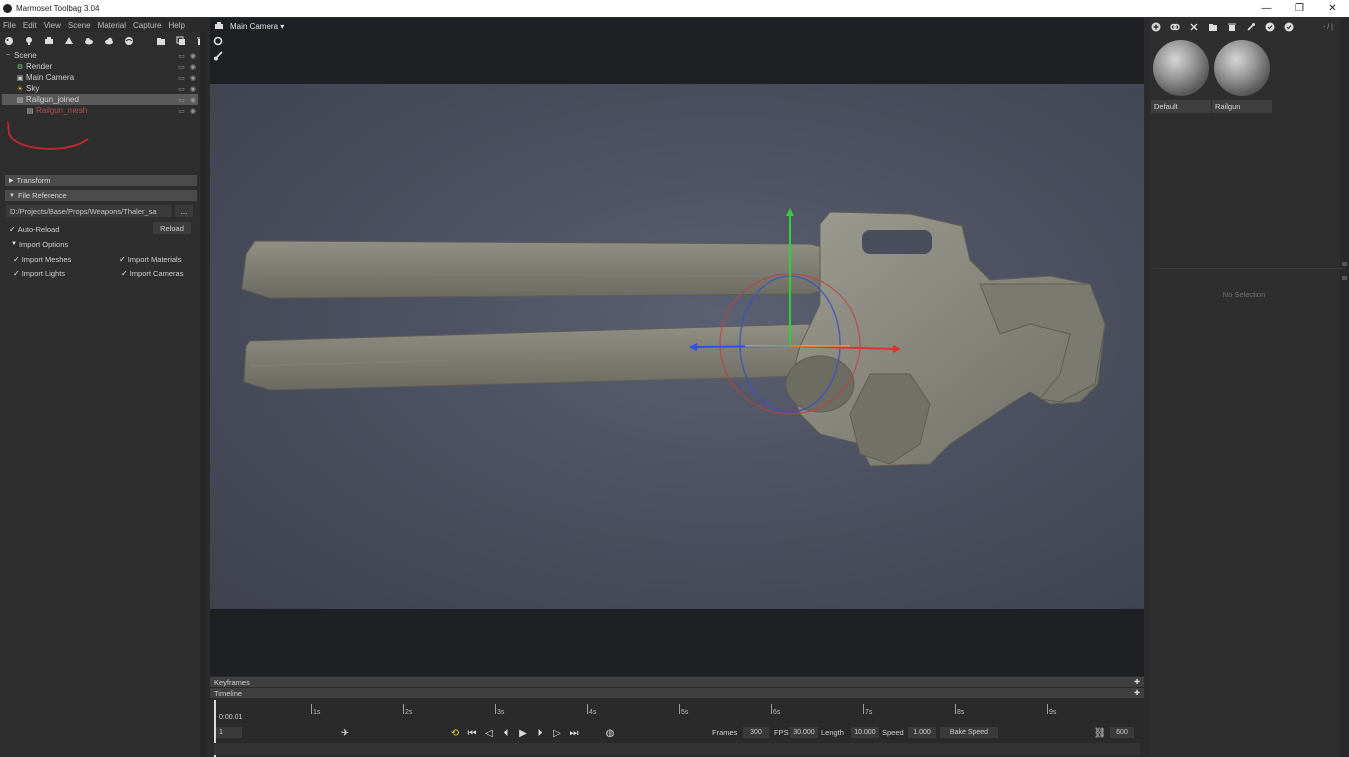 The image size is (1349, 757). Describe the element at coordinates (101, 195) in the screenshot. I see `file-reference-section-header: ▼ File Reference` at that location.